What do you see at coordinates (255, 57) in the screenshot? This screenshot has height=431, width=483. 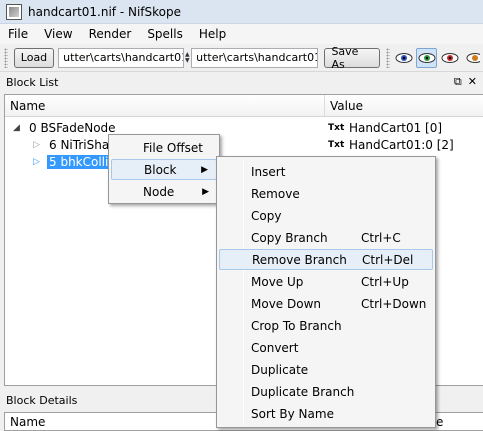 I see `save-path-field: utter\carts\handcart01.nif` at bounding box center [255, 57].